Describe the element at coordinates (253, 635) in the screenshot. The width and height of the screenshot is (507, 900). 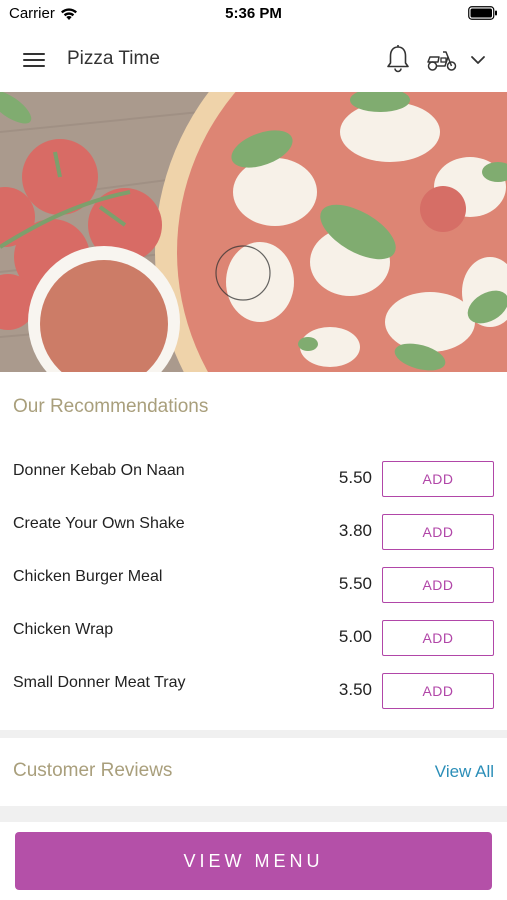
I see `list-item: Chicken Wrap 5.00 ADD` at that location.